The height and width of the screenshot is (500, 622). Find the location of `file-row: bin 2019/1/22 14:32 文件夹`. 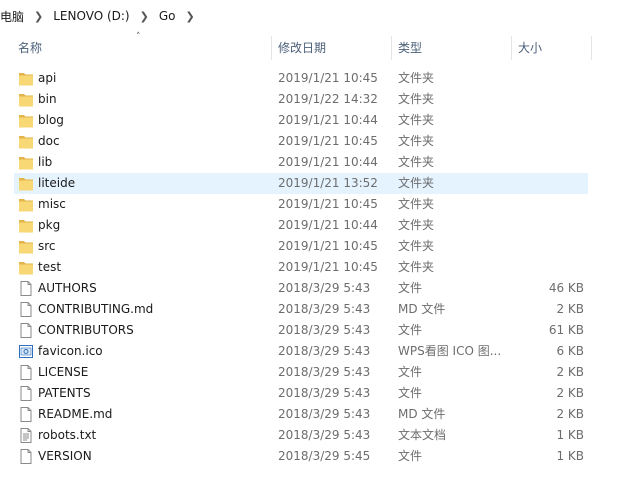

file-row: bin 2019/1/22 14:32 文件夹 is located at coordinates (301, 99).